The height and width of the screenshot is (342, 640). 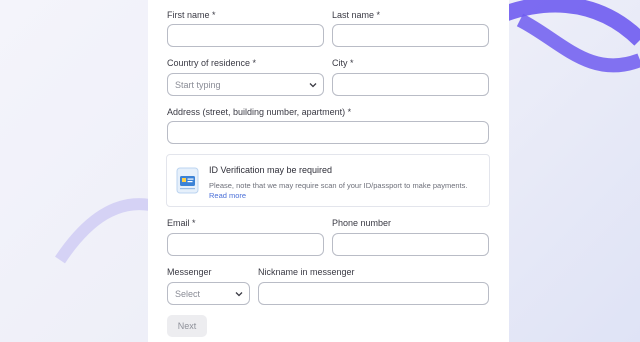 I want to click on read-more-link: Read more, so click(x=227, y=195).